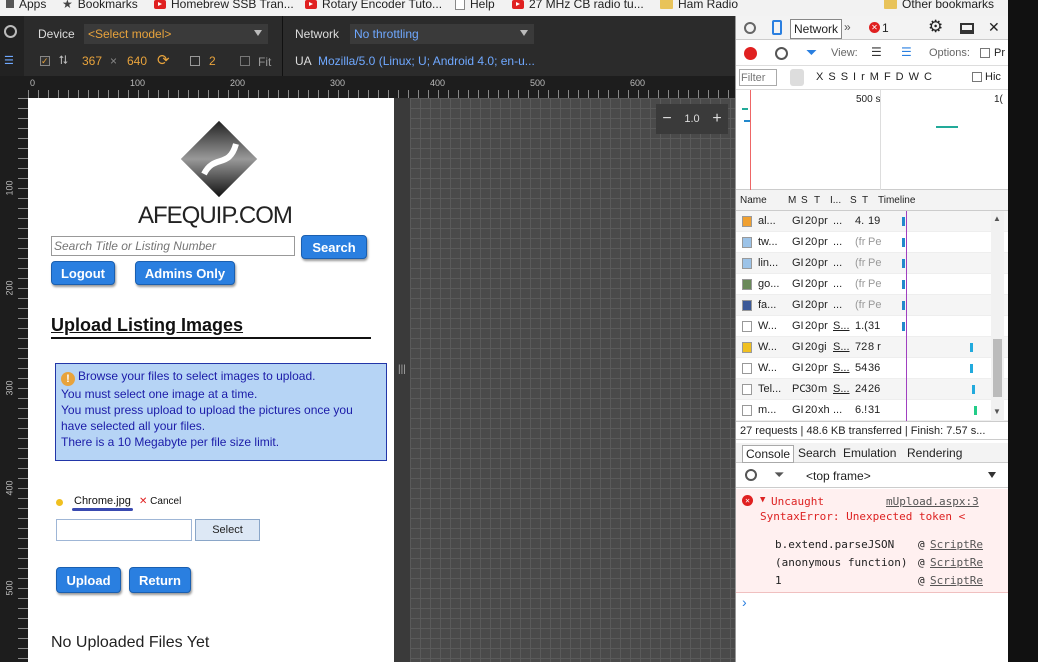 This screenshot has height=662, width=1038. I want to click on resize-handle: |||, so click(402, 380).